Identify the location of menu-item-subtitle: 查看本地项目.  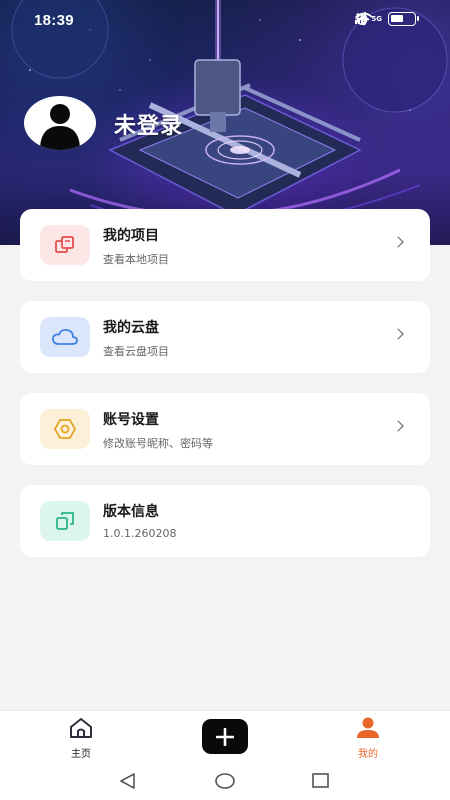
(136, 259).